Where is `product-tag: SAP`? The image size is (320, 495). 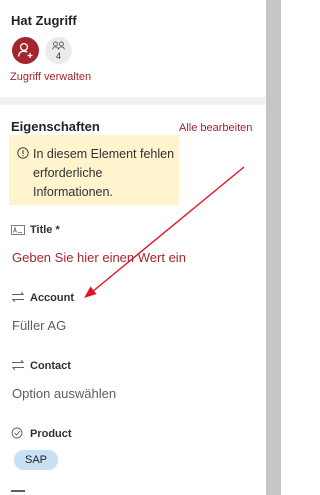
product-tag: SAP is located at coordinates (36, 460).